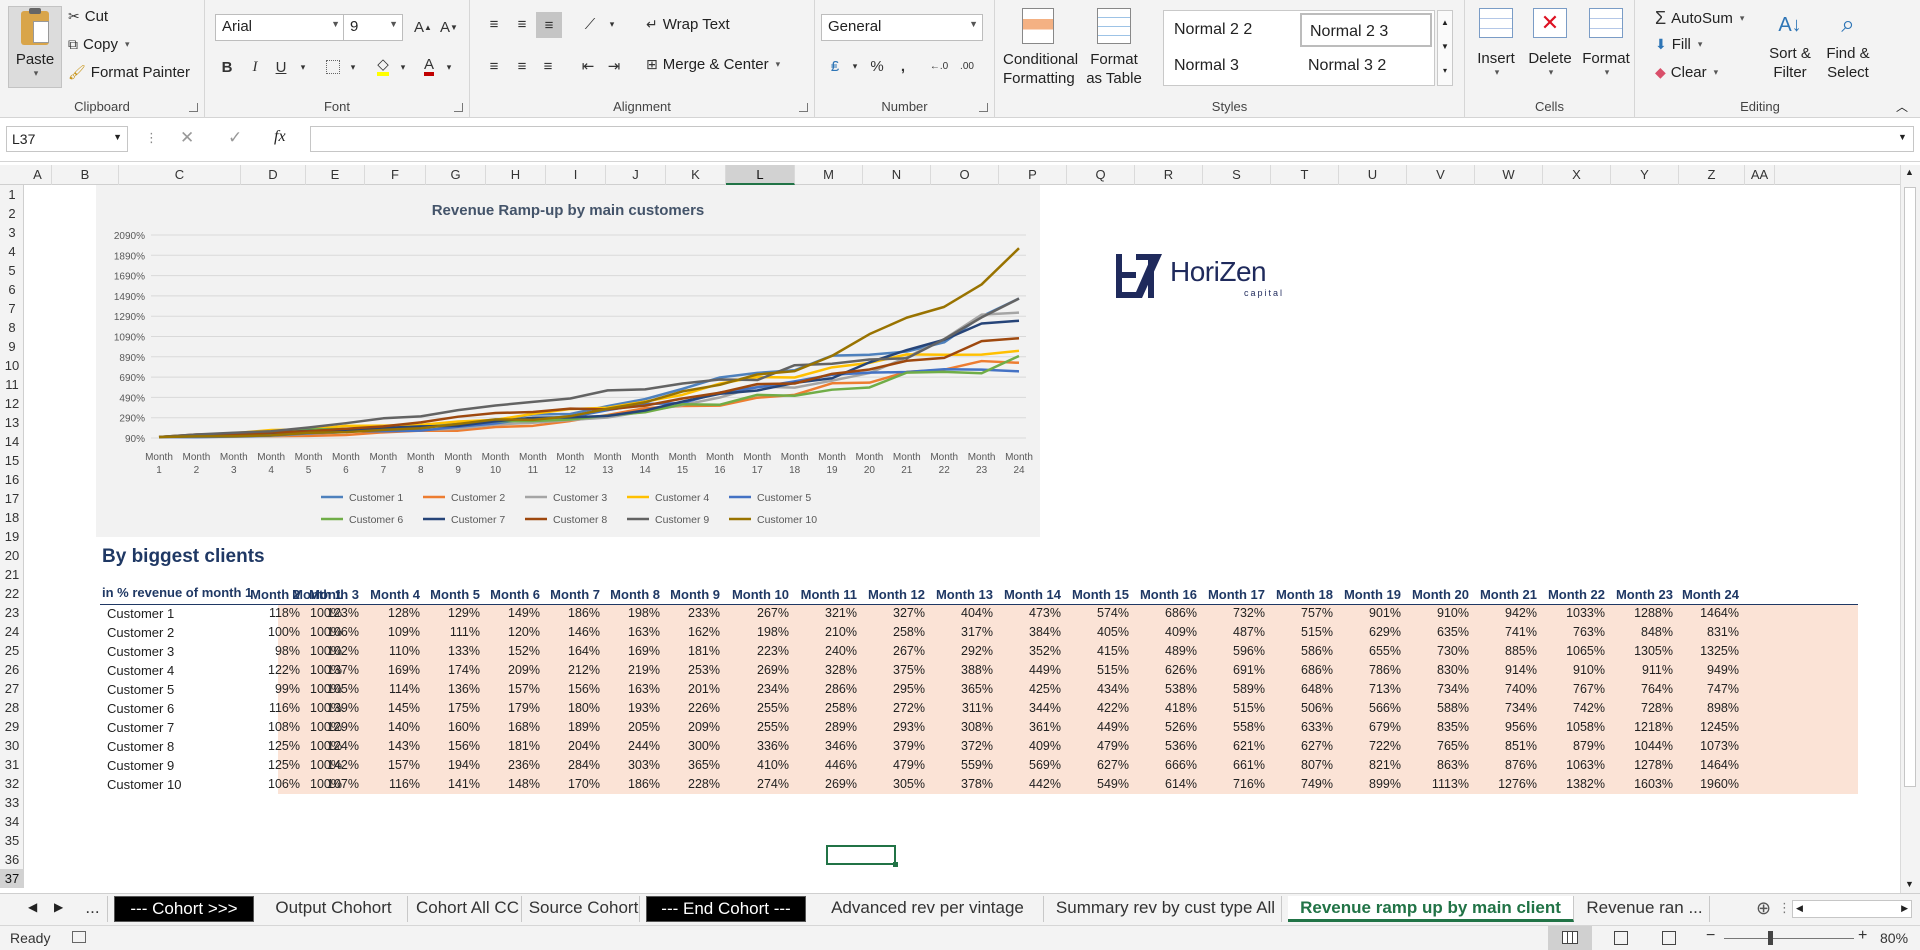  What do you see at coordinates (1509, 632) in the screenshot?
I see `table-cell: 741%` at bounding box center [1509, 632].